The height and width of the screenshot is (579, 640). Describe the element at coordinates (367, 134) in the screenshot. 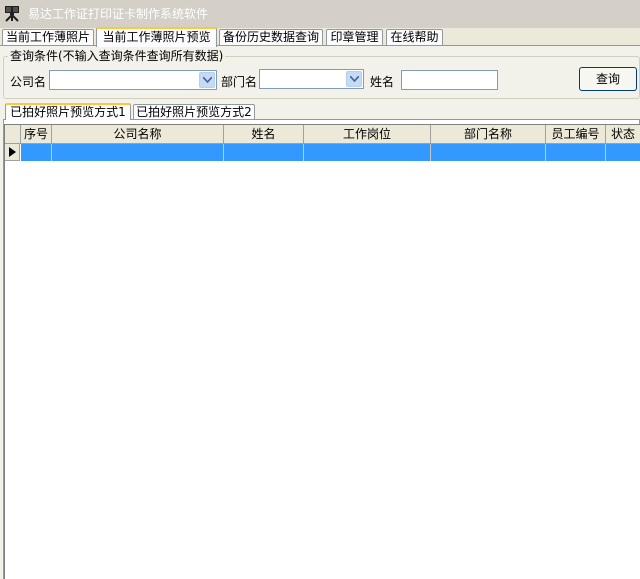

I see `column-header-position: 工作岗位` at that location.